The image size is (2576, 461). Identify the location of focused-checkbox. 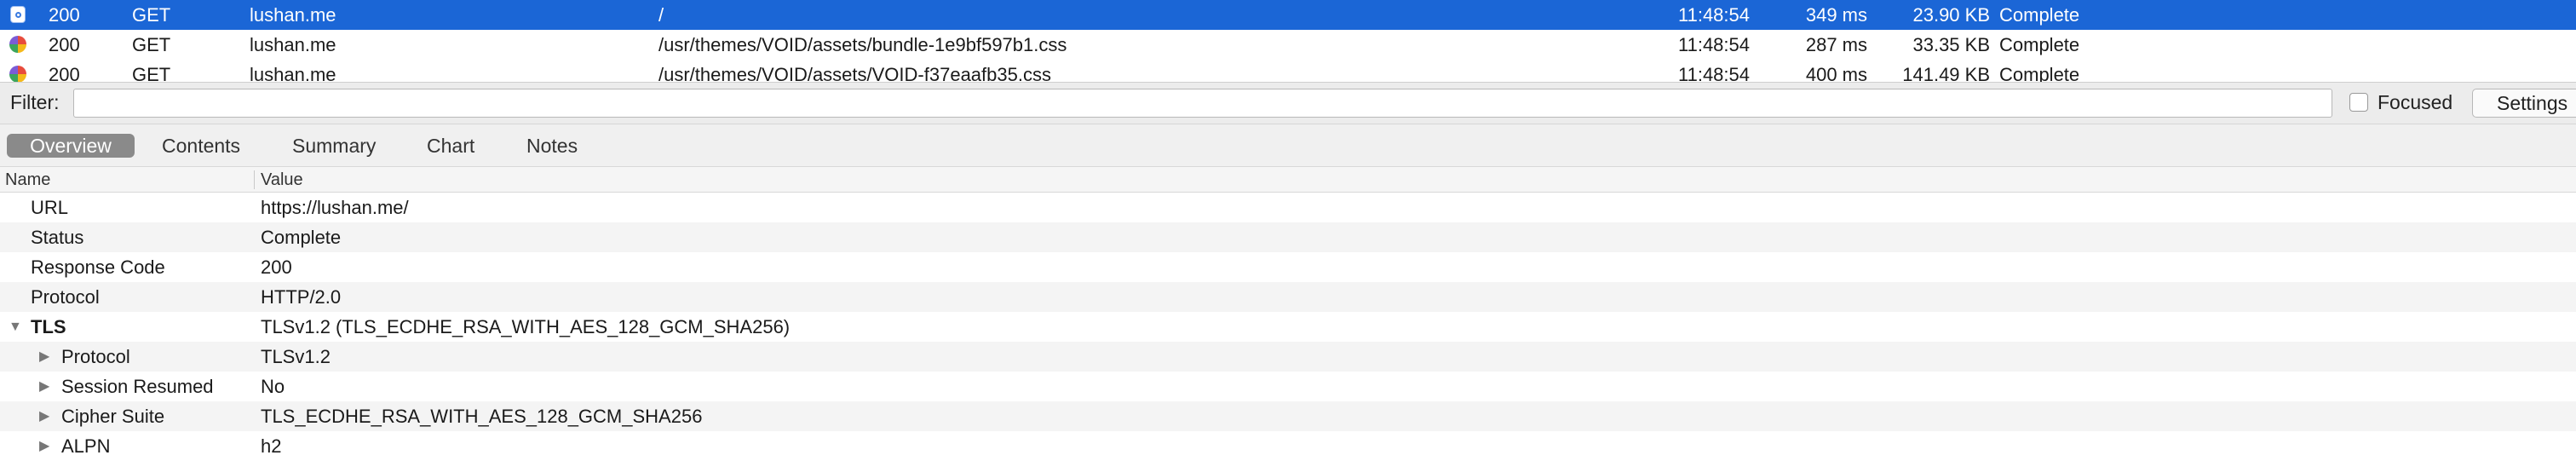
(2358, 102).